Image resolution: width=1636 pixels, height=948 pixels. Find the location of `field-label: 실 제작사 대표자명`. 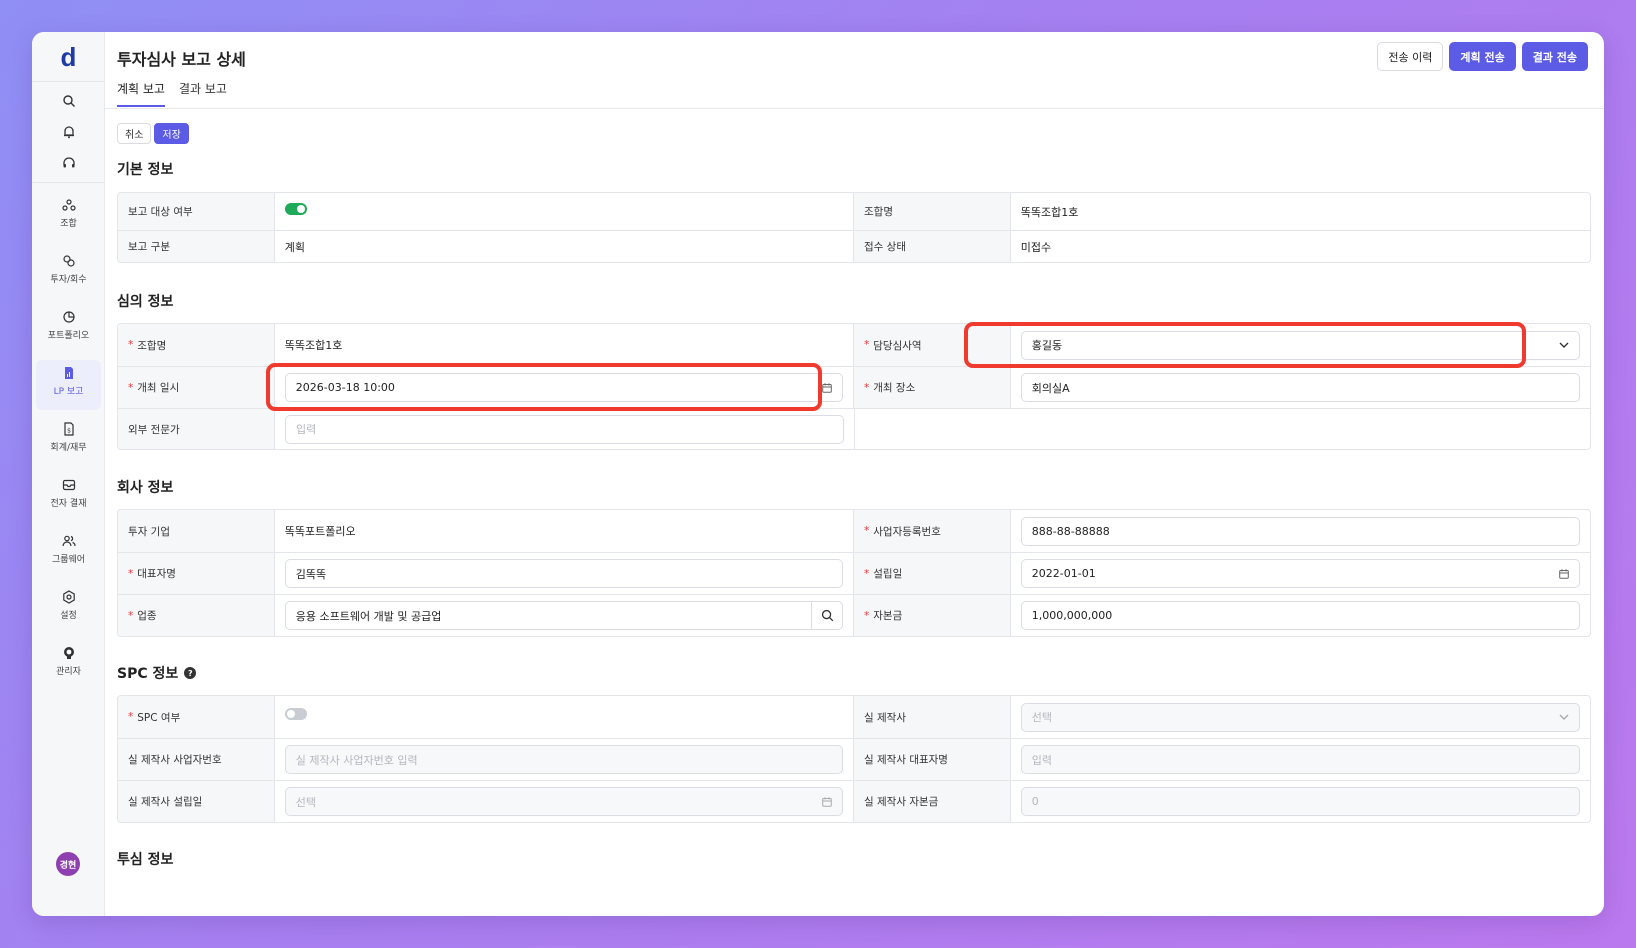

field-label: 실 제작사 대표자명 is located at coordinates (932, 759).